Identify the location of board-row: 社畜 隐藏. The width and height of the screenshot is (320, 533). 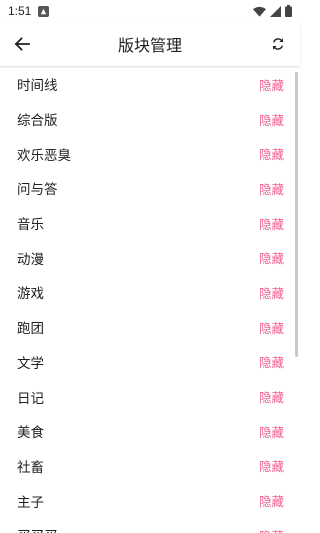
(150, 466).